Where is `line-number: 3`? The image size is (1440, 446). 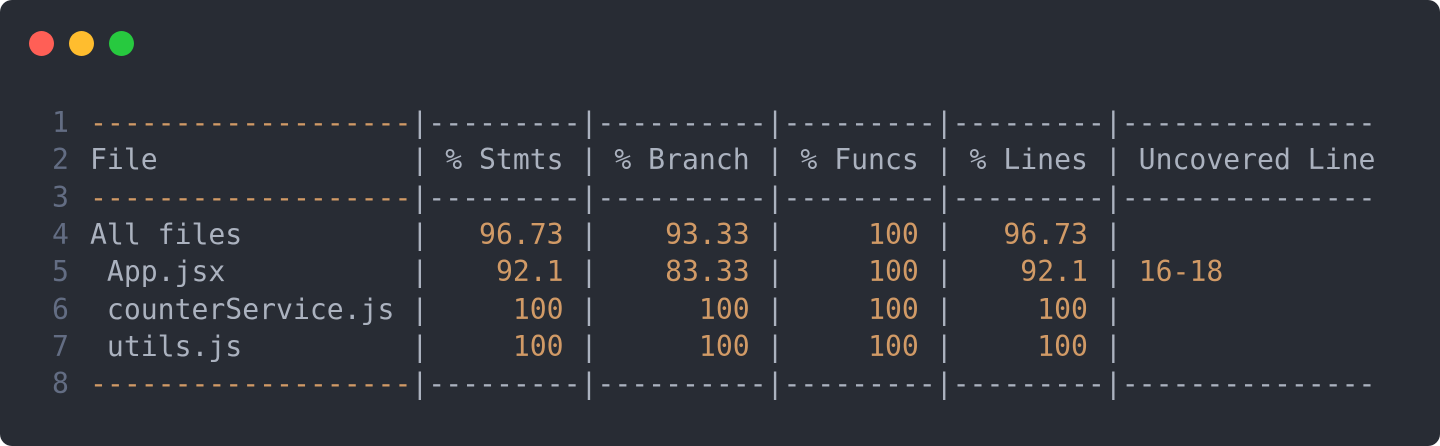 line-number: 3 is located at coordinates (60, 197).